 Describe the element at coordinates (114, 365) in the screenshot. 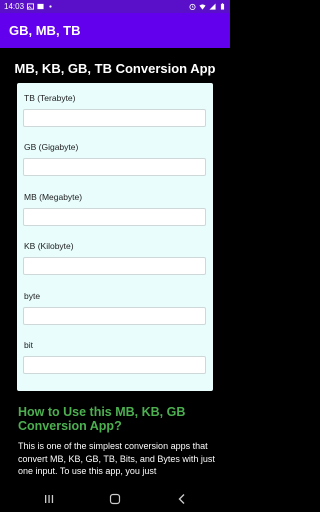

I see `bit-input` at that location.